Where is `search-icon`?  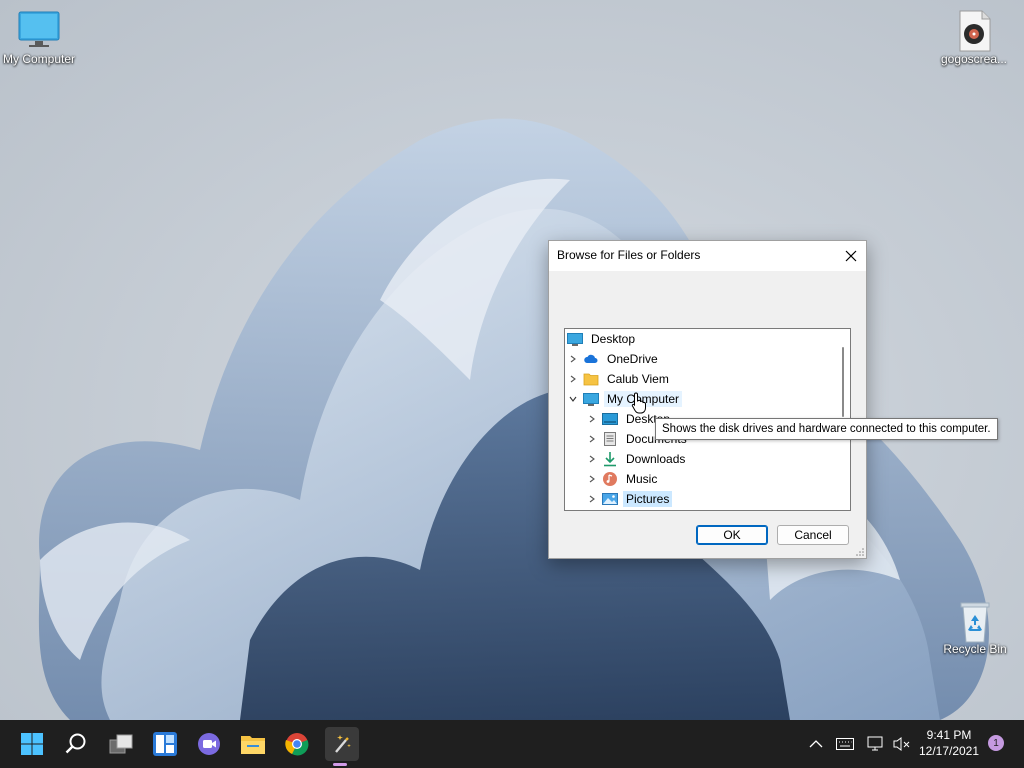
search-icon is located at coordinates (75, 743).